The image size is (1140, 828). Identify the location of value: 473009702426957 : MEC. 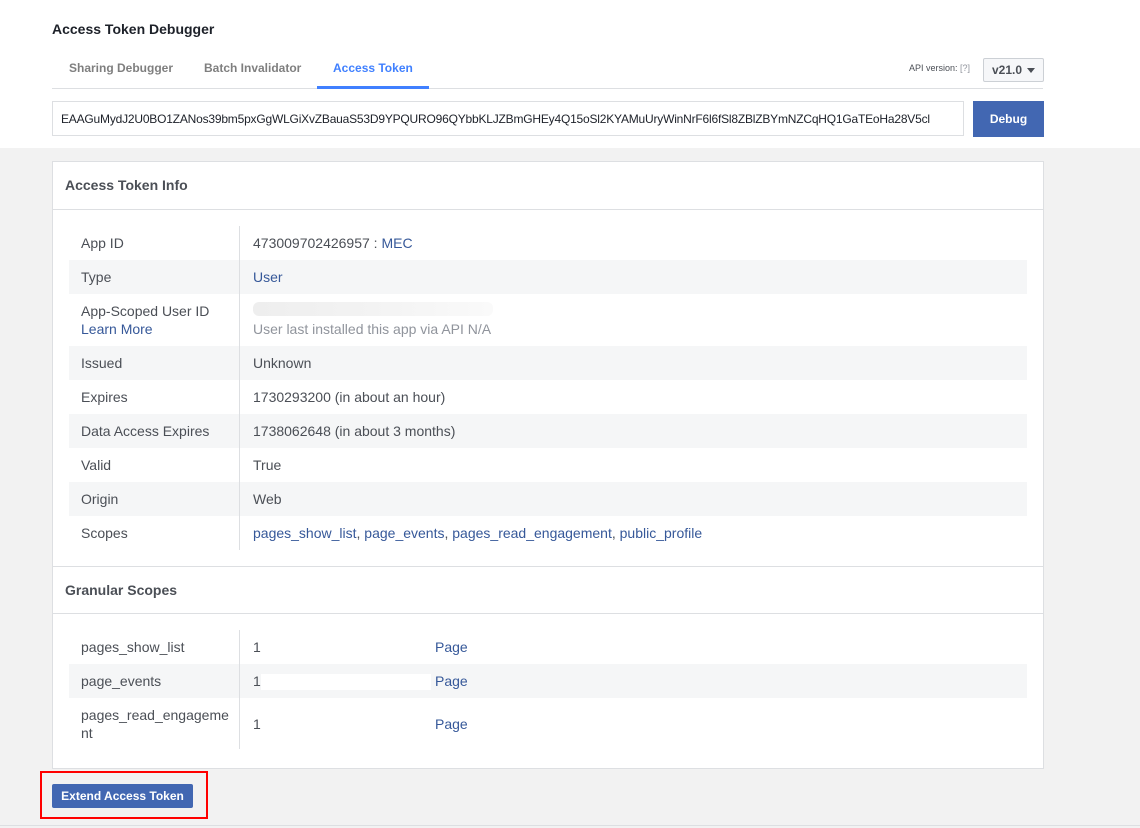
(326, 243).